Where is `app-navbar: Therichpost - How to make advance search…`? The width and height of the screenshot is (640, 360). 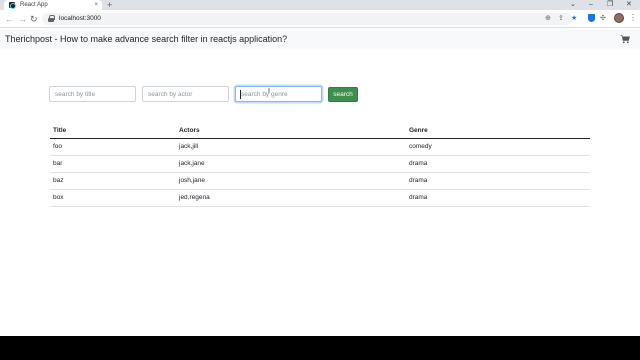 app-navbar: Therichpost - How to make advance search… is located at coordinates (320, 39).